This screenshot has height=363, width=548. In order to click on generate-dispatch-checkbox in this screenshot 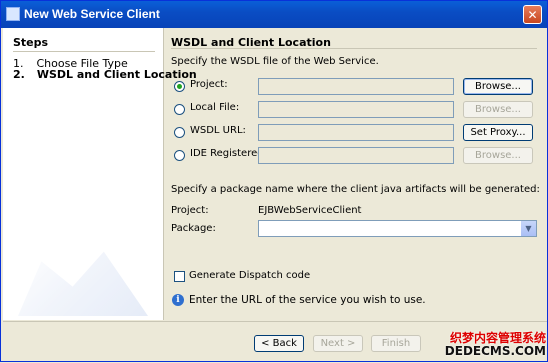, I will do `click(179, 276)`.